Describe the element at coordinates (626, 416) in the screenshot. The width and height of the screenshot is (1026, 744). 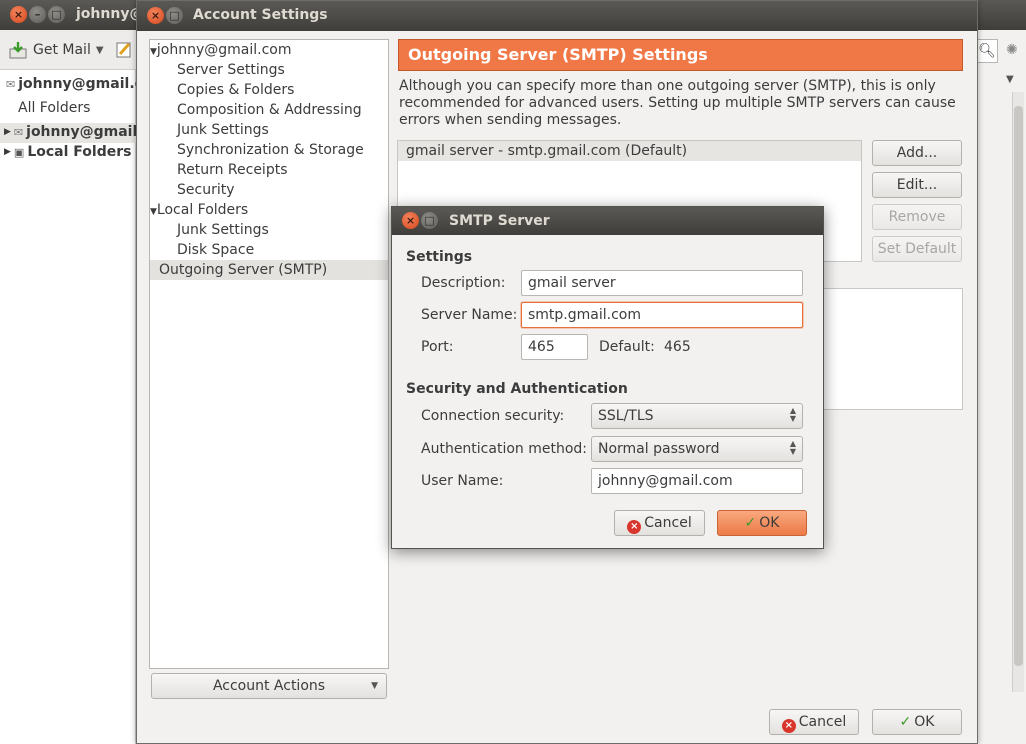
I see `connection-security-value: SSL/TLS` at that location.